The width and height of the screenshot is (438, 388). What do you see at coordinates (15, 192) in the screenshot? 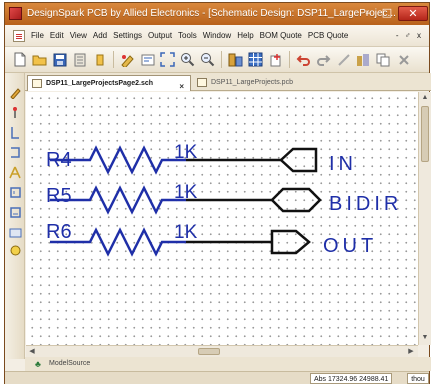
I see `component-tool-icon` at bounding box center [15, 192].